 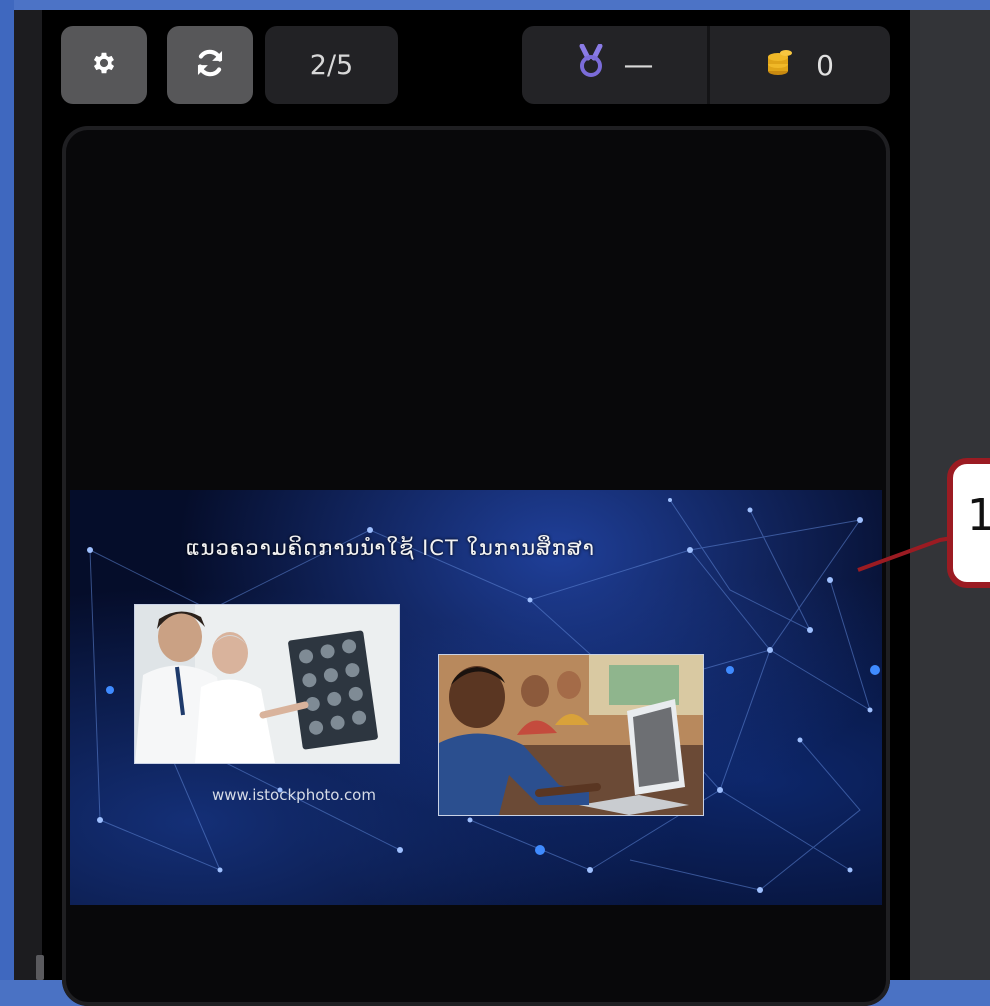 I want to click on stats-bar: — 0, so click(x=706, y=65).